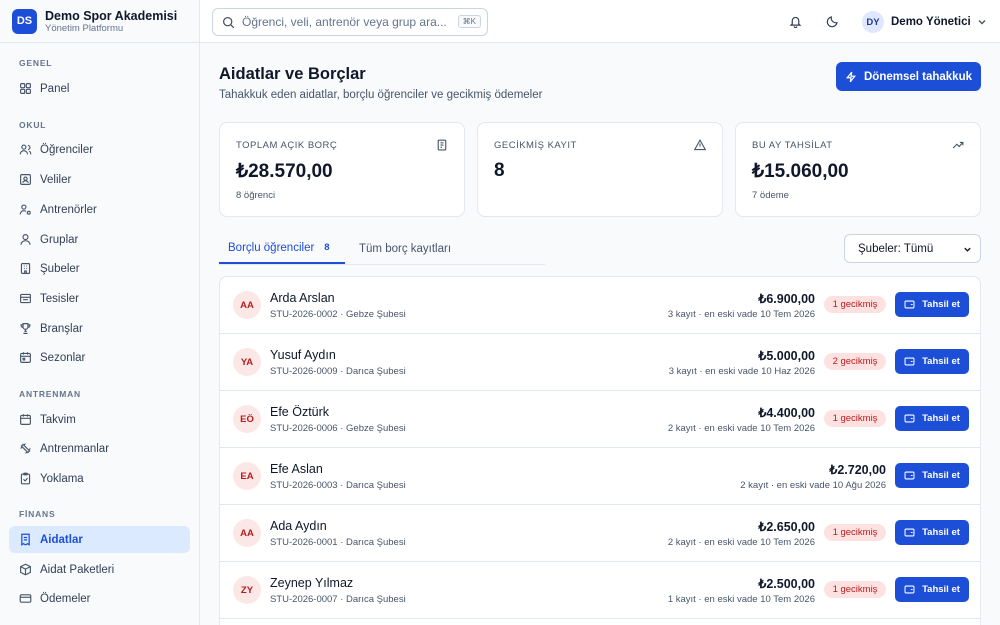 The height and width of the screenshot is (625, 1000). I want to click on debt-amount: ₺6.900,00, so click(786, 299).